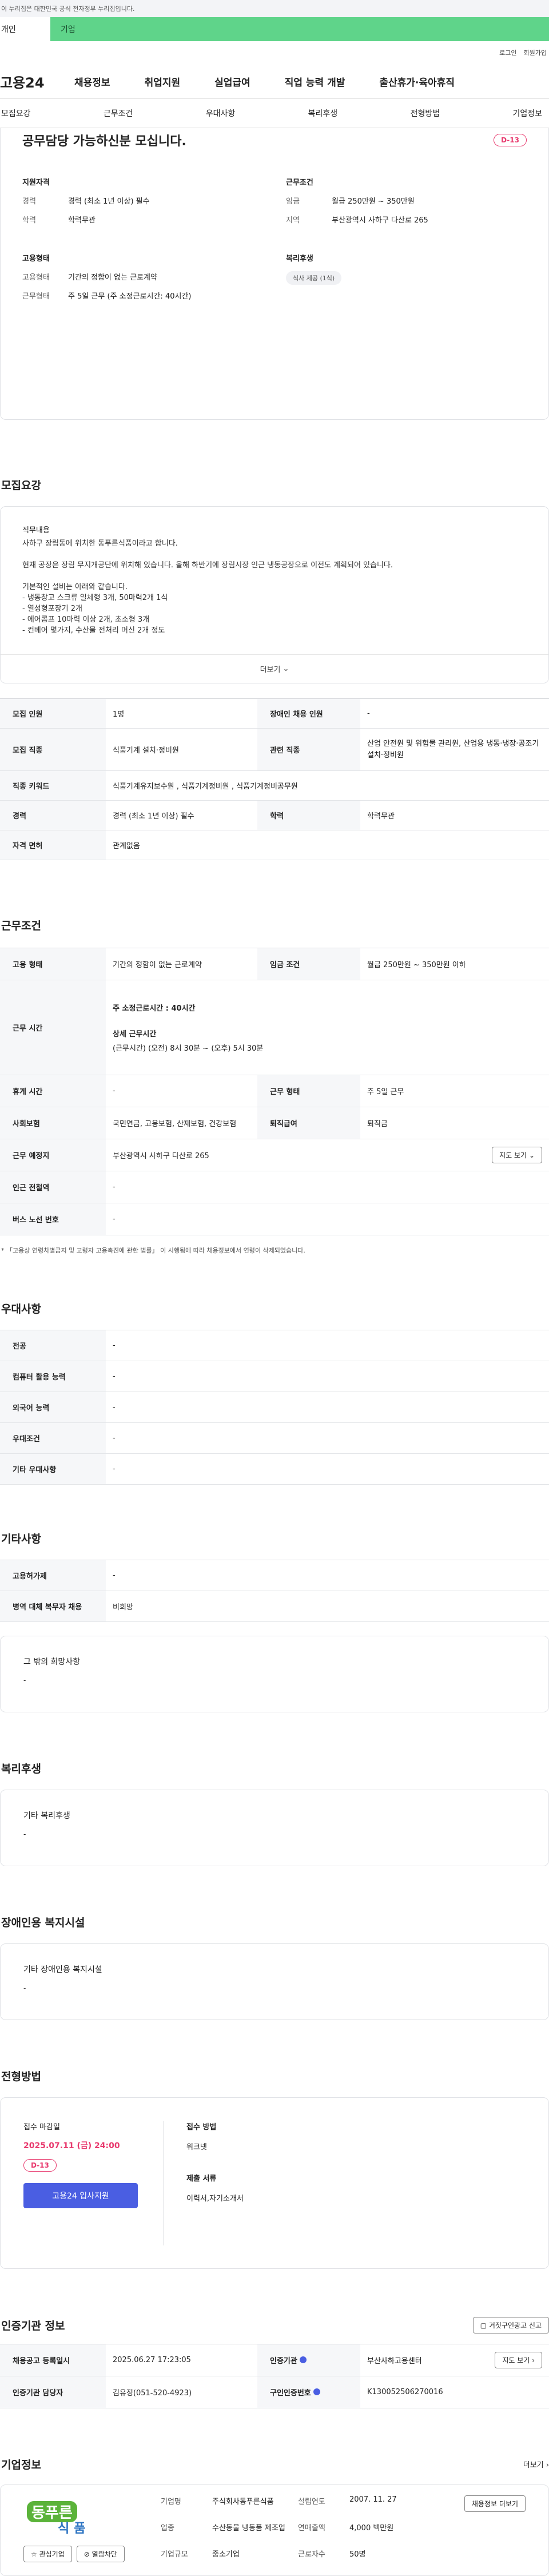 The width and height of the screenshot is (549, 2576). I want to click on qual-edu-value: 학력무관, so click(82, 220).